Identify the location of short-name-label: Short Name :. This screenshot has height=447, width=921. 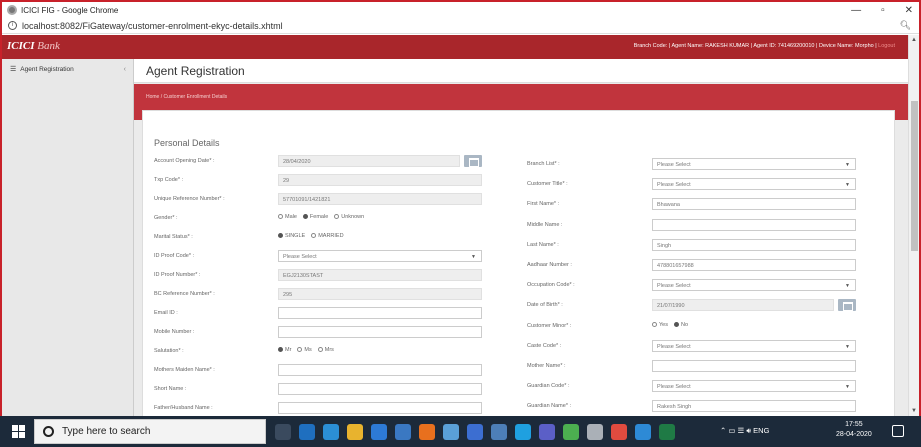
(170, 389).